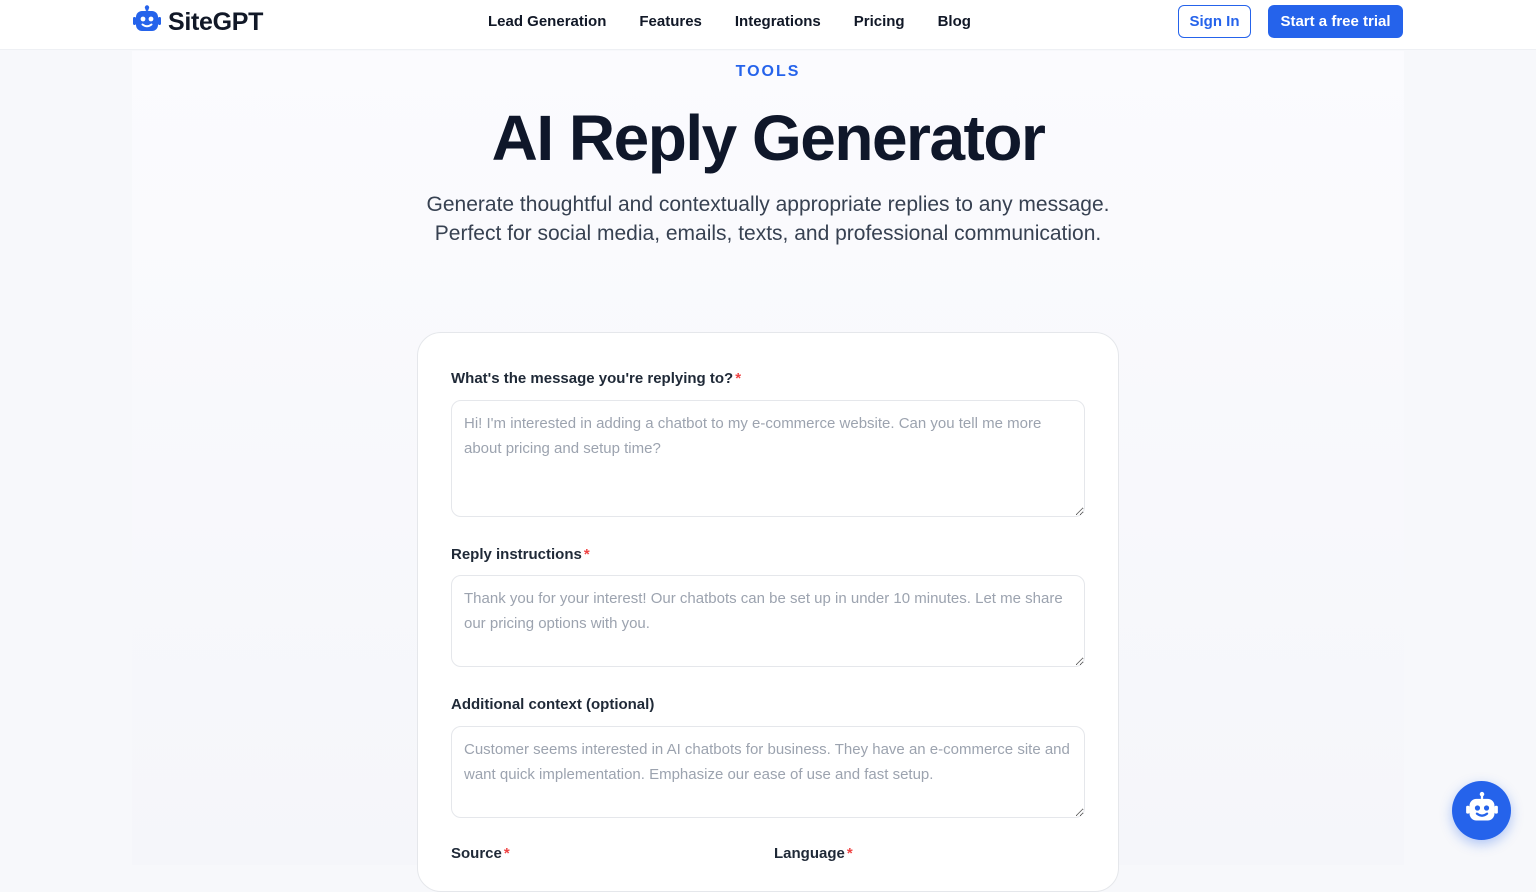  Describe the element at coordinates (476, 853) in the screenshot. I see `source-label-text: Source` at that location.